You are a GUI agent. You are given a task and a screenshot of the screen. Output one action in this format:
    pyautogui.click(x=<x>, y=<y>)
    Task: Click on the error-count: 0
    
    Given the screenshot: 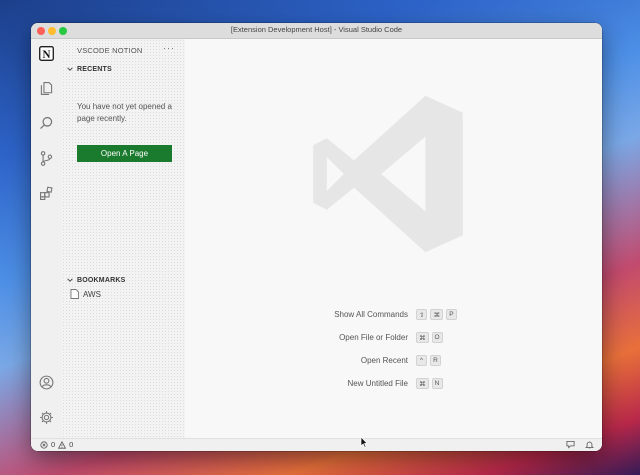 What is the action you would take?
    pyautogui.click(x=53, y=444)
    